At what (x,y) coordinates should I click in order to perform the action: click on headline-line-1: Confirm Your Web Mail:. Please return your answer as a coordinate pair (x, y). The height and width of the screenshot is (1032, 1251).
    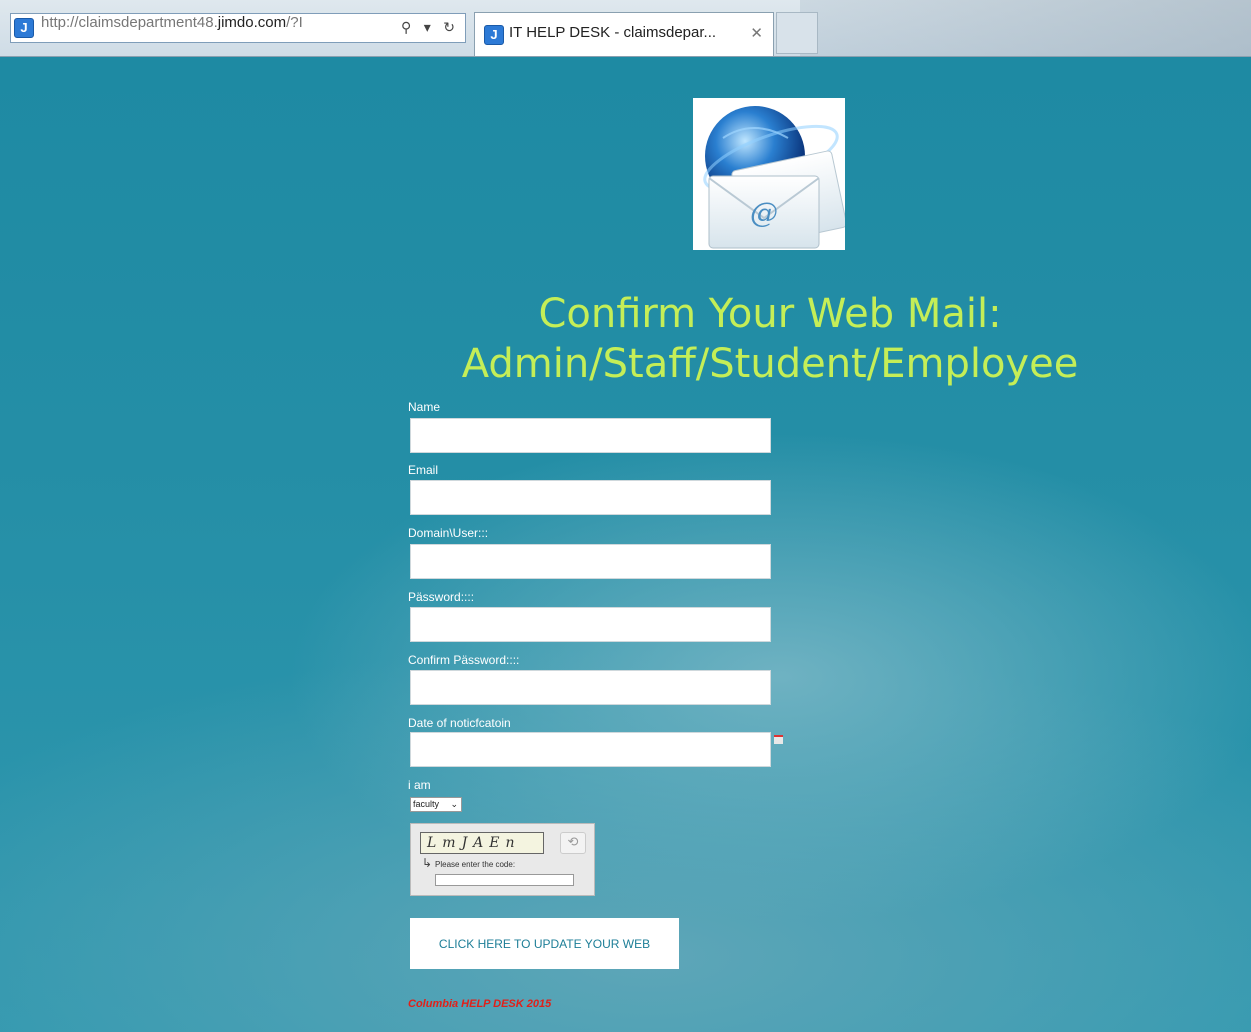
    Looking at the image, I should click on (770, 314).